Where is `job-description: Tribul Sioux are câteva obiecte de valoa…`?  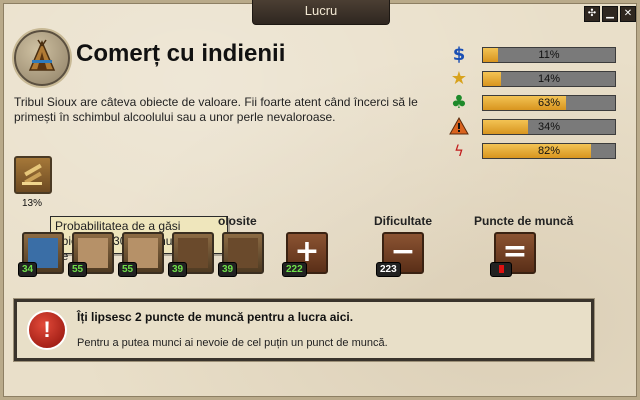 job-description: Tribul Sioux are câteva obiecte de valoa… is located at coordinates (216, 109).